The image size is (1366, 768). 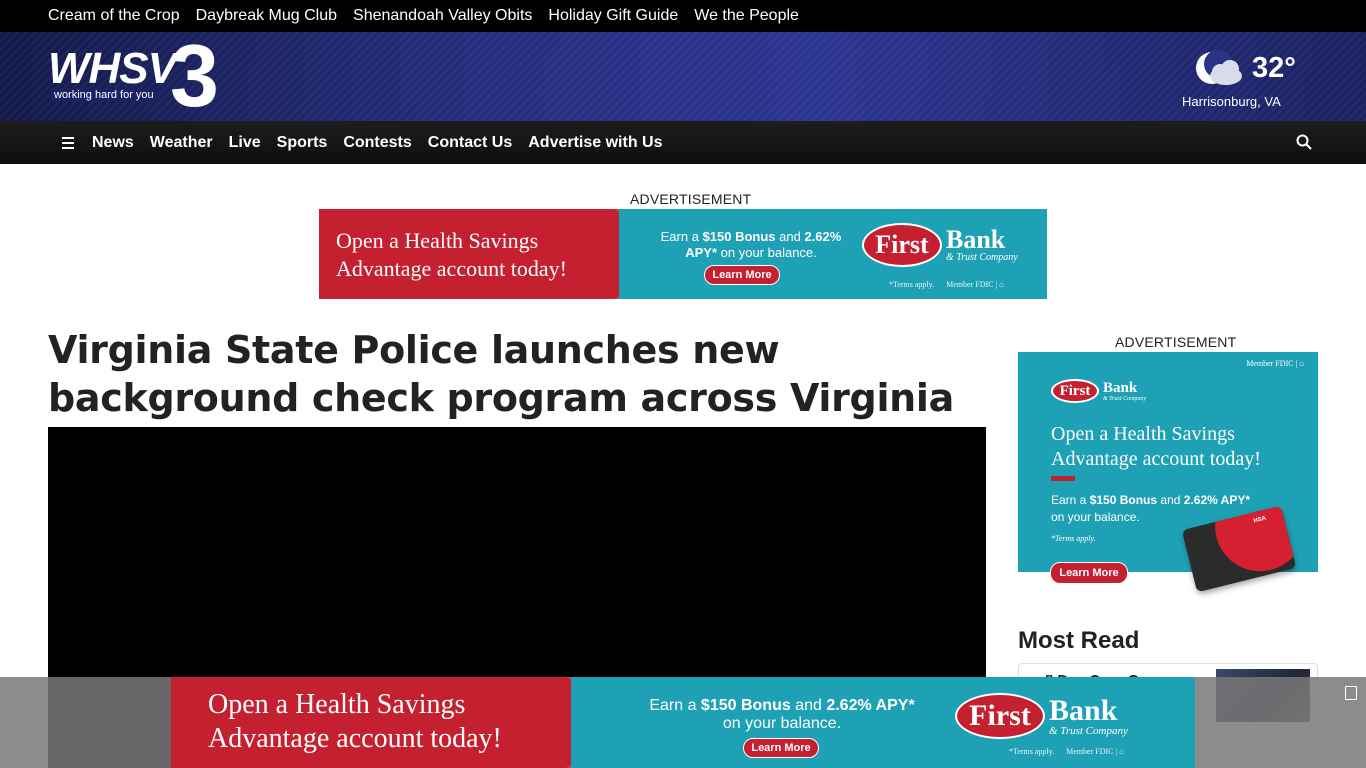 I want to click on station-logo: WHSV 3 working hard for you, so click(x=138, y=76).